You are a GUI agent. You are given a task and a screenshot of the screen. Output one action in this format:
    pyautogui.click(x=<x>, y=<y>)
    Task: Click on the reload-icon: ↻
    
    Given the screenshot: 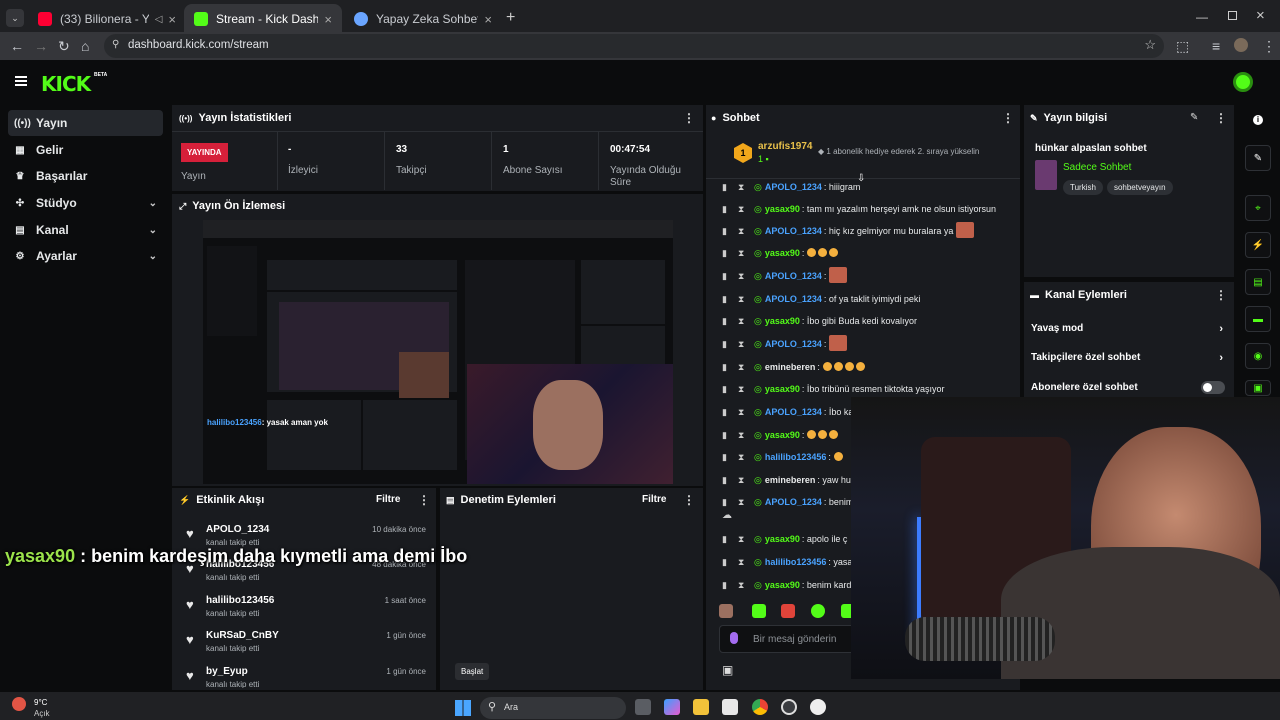 What is the action you would take?
    pyautogui.click(x=64, y=46)
    